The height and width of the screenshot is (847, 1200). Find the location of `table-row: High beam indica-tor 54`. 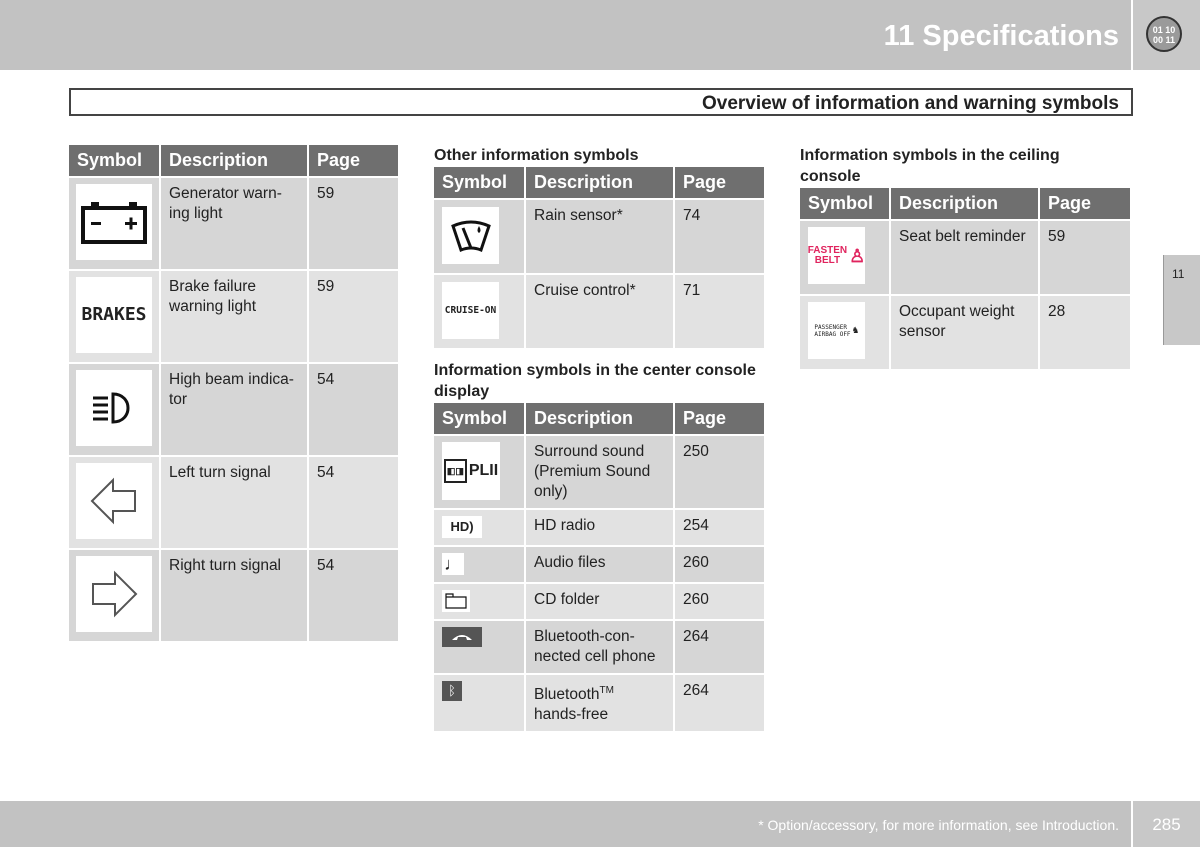

table-row: High beam indica-tor 54 is located at coordinates (233, 409).